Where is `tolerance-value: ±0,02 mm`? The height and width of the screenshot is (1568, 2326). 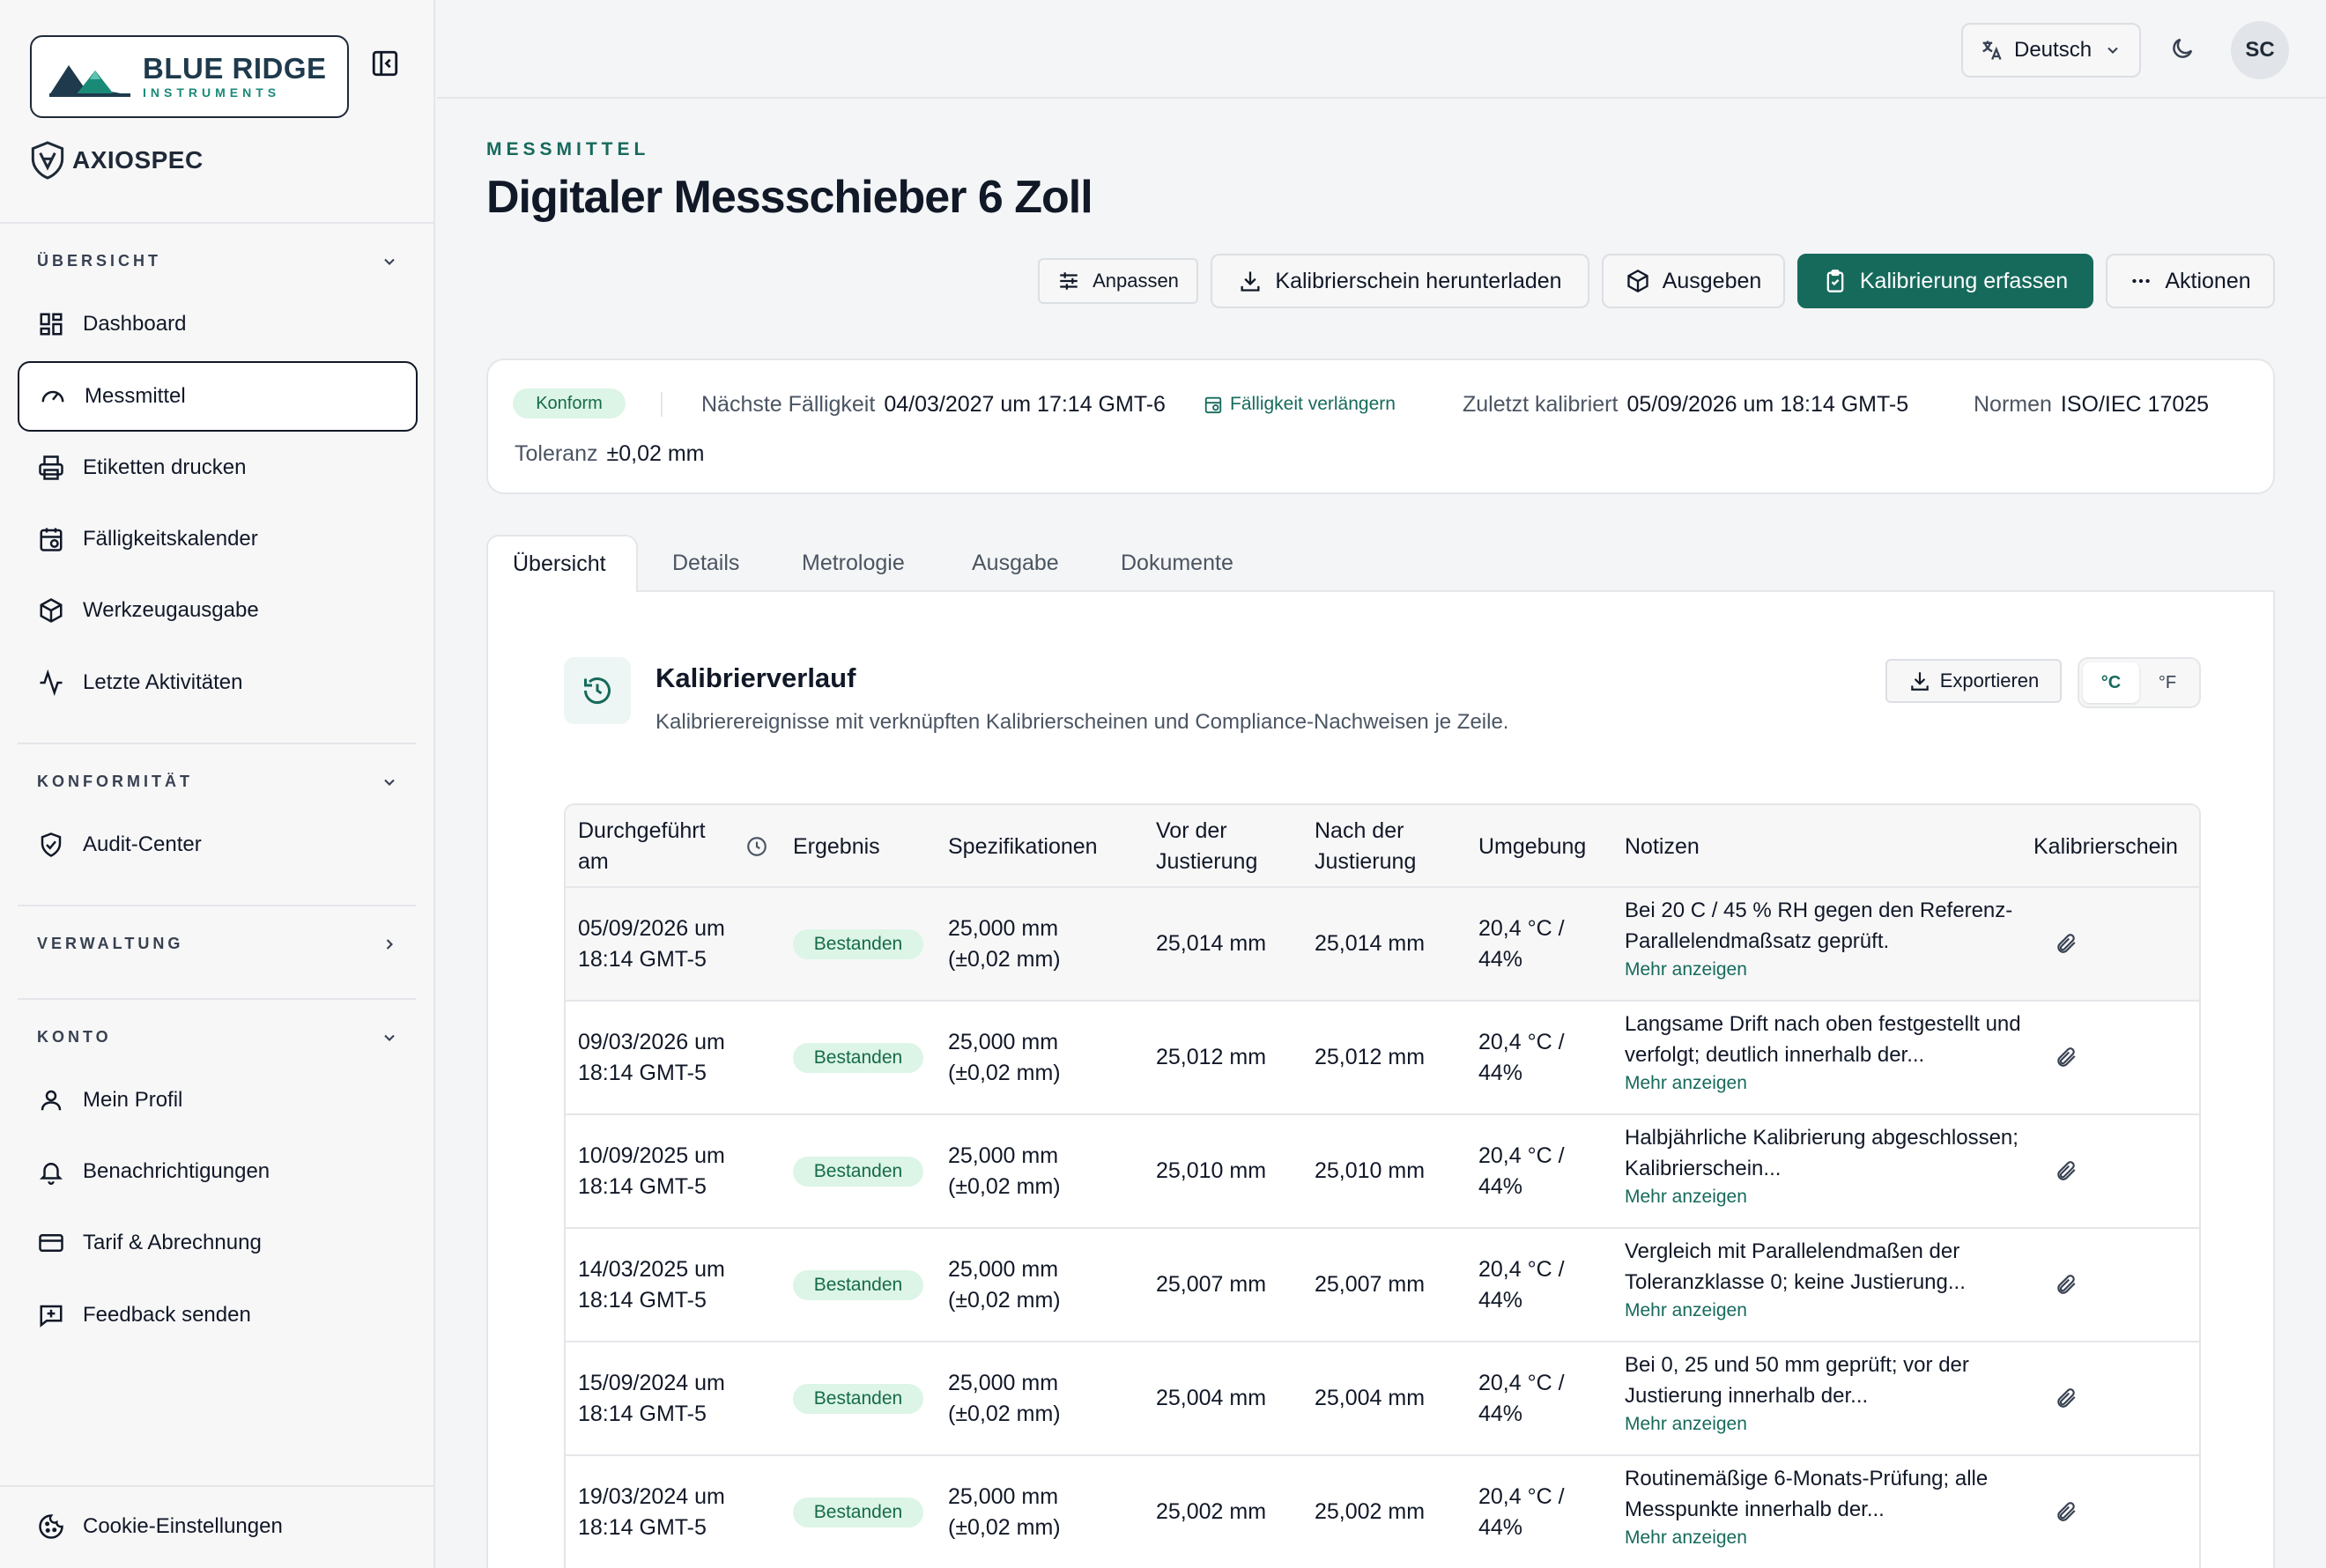 tolerance-value: ±0,02 mm is located at coordinates (656, 453).